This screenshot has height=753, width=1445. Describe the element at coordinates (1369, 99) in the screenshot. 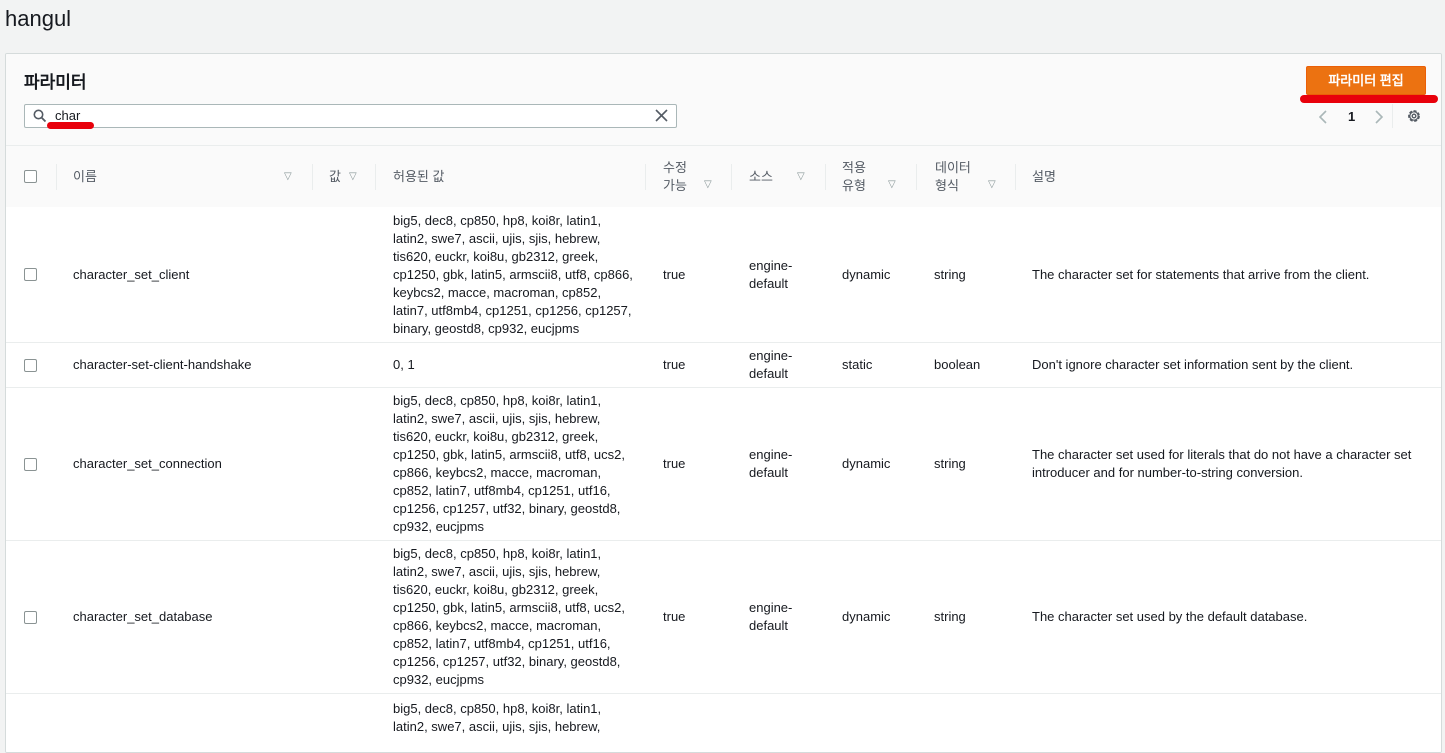

I see `annotation-underline-edit-button` at that location.